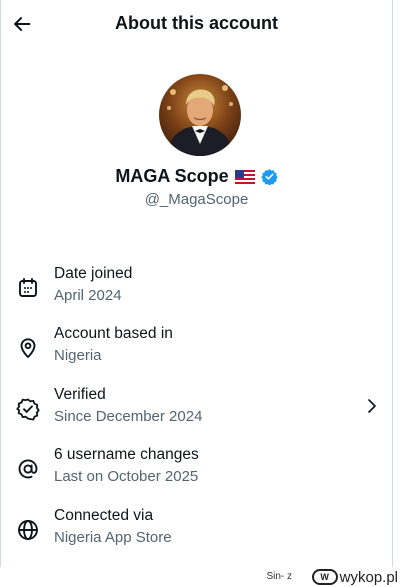 Image resolution: width=400 pixels, height=587 pixels. What do you see at coordinates (78, 355) in the screenshot?
I see `detail-value: Nigeria` at bounding box center [78, 355].